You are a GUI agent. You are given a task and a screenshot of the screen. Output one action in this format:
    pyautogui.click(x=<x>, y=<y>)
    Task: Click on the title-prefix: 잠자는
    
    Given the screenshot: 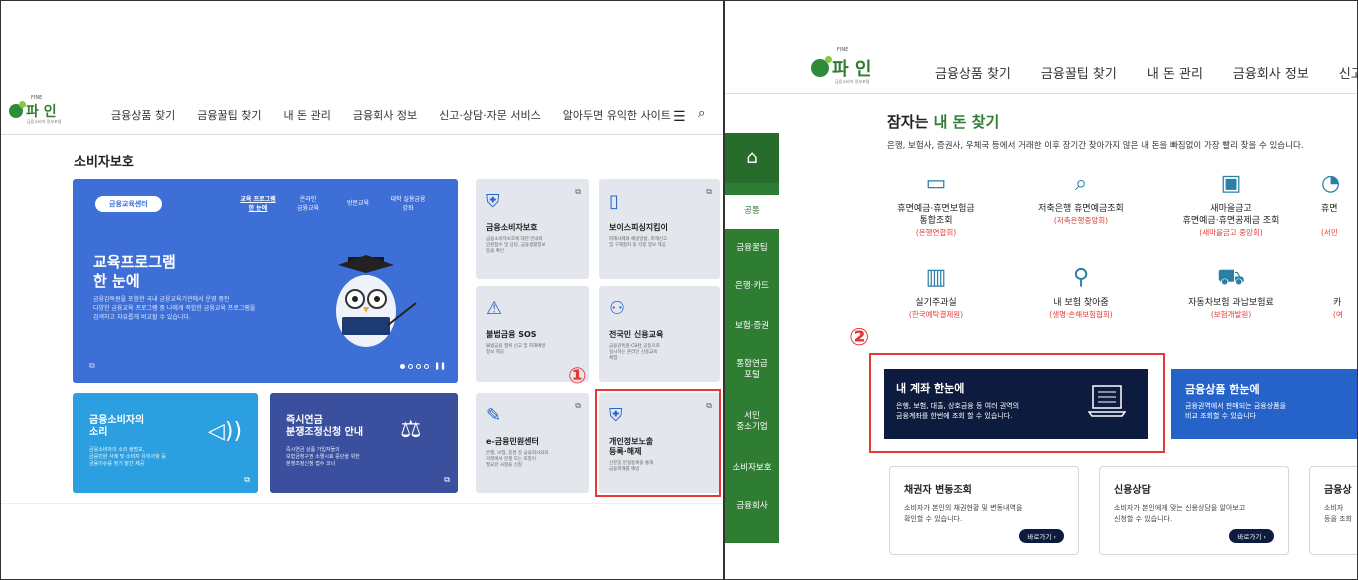 What is the action you would take?
    pyautogui.click(x=910, y=122)
    